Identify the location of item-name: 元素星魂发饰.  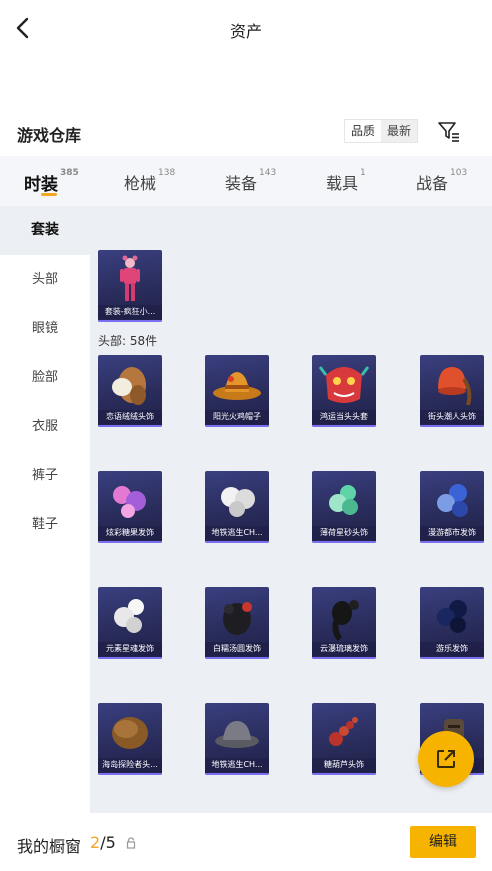
(130, 649).